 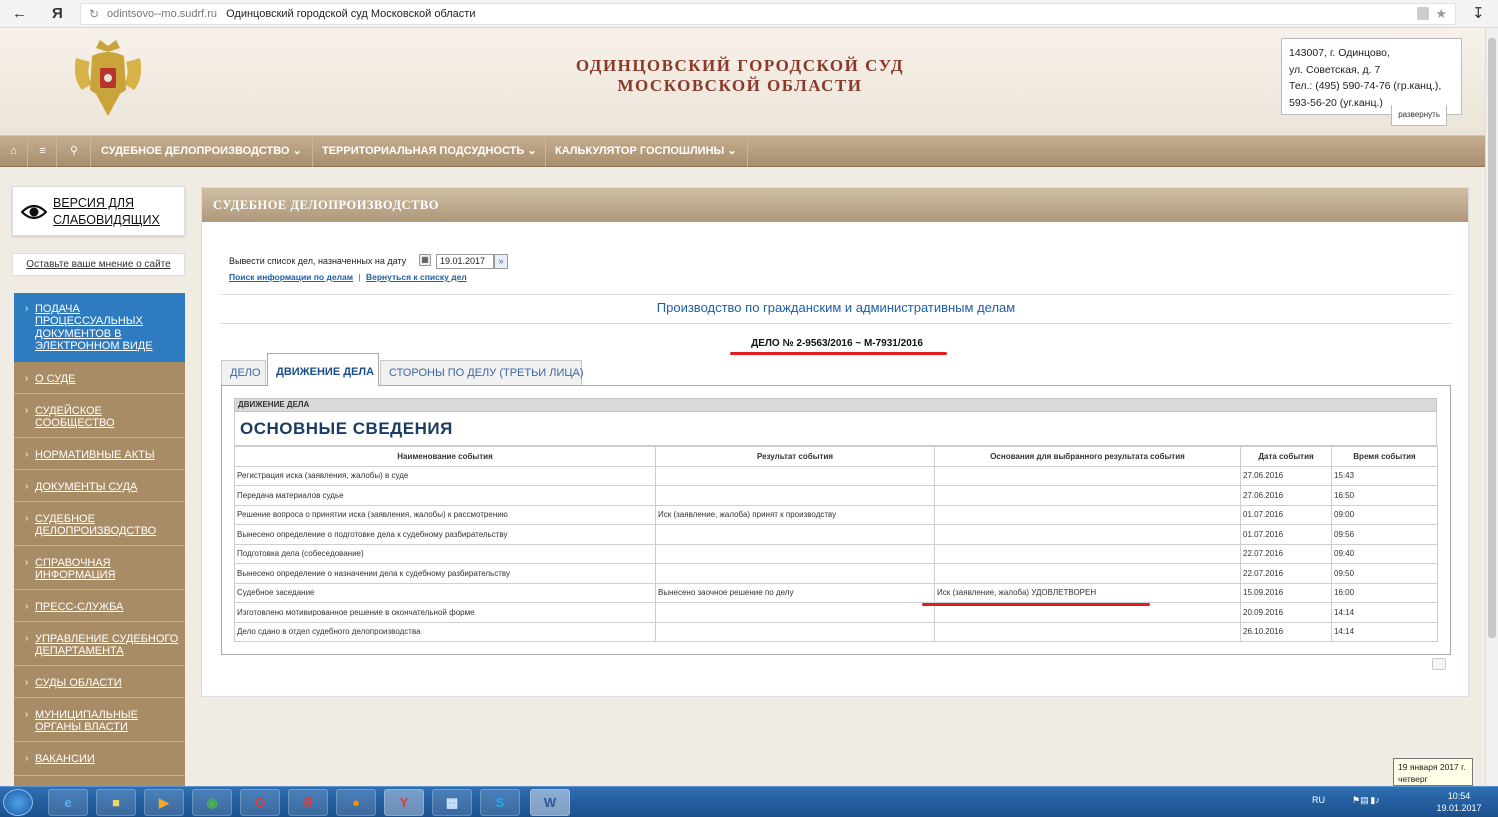 I want to click on sidebar-item-press-service: › ПРЕСС-СЛУЖБА, so click(x=99, y=606).